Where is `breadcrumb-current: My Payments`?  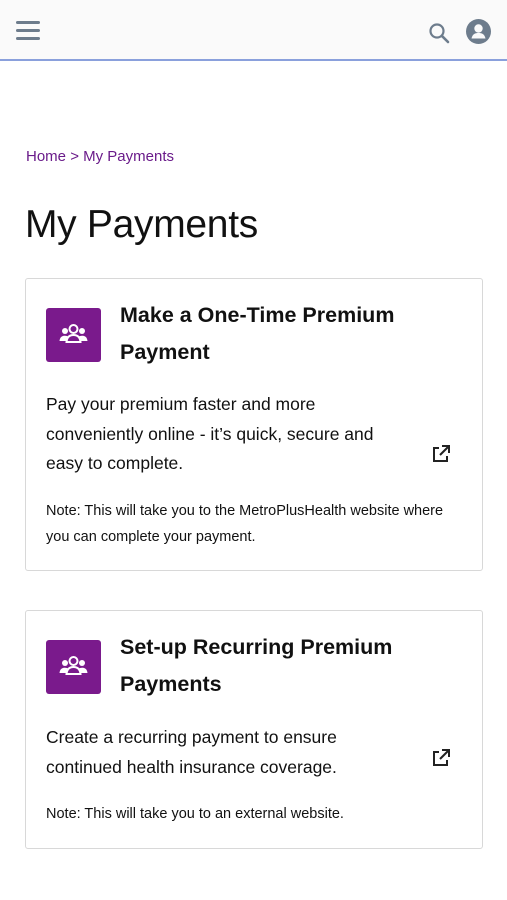 breadcrumb-current: My Payments is located at coordinates (128, 156).